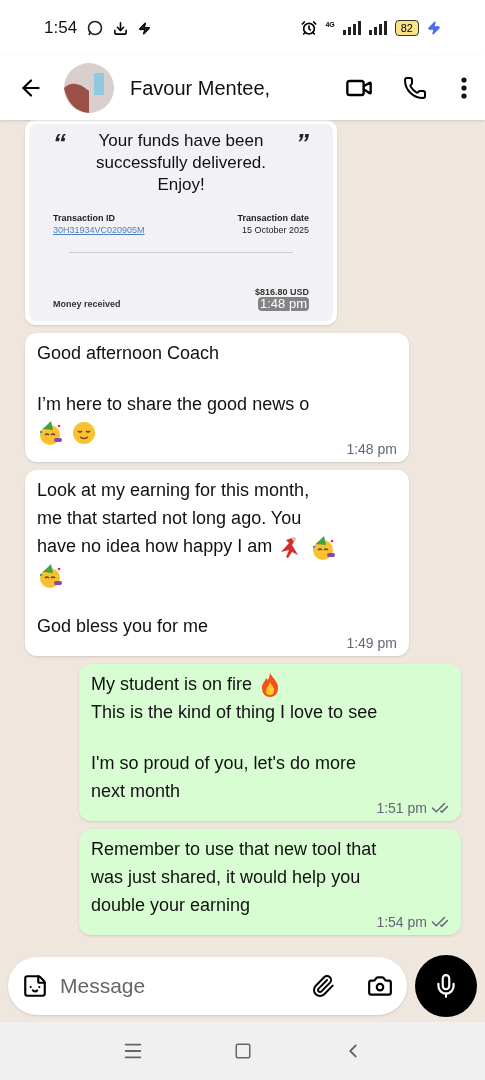  Describe the element at coordinates (181, 163) in the screenshot. I see `receipt-headline: Your funds have been successfully delivered. Enjoy!` at that location.